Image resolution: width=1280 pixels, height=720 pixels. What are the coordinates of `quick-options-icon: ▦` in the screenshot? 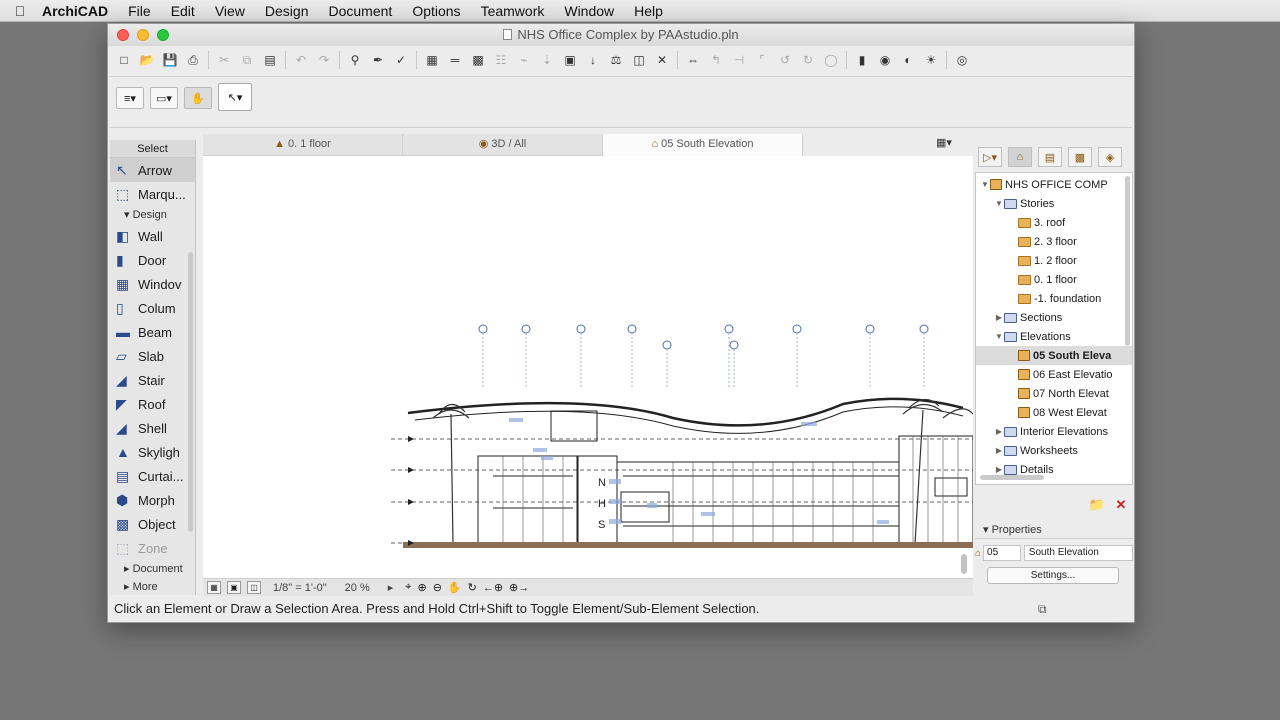 It's located at (214, 587).